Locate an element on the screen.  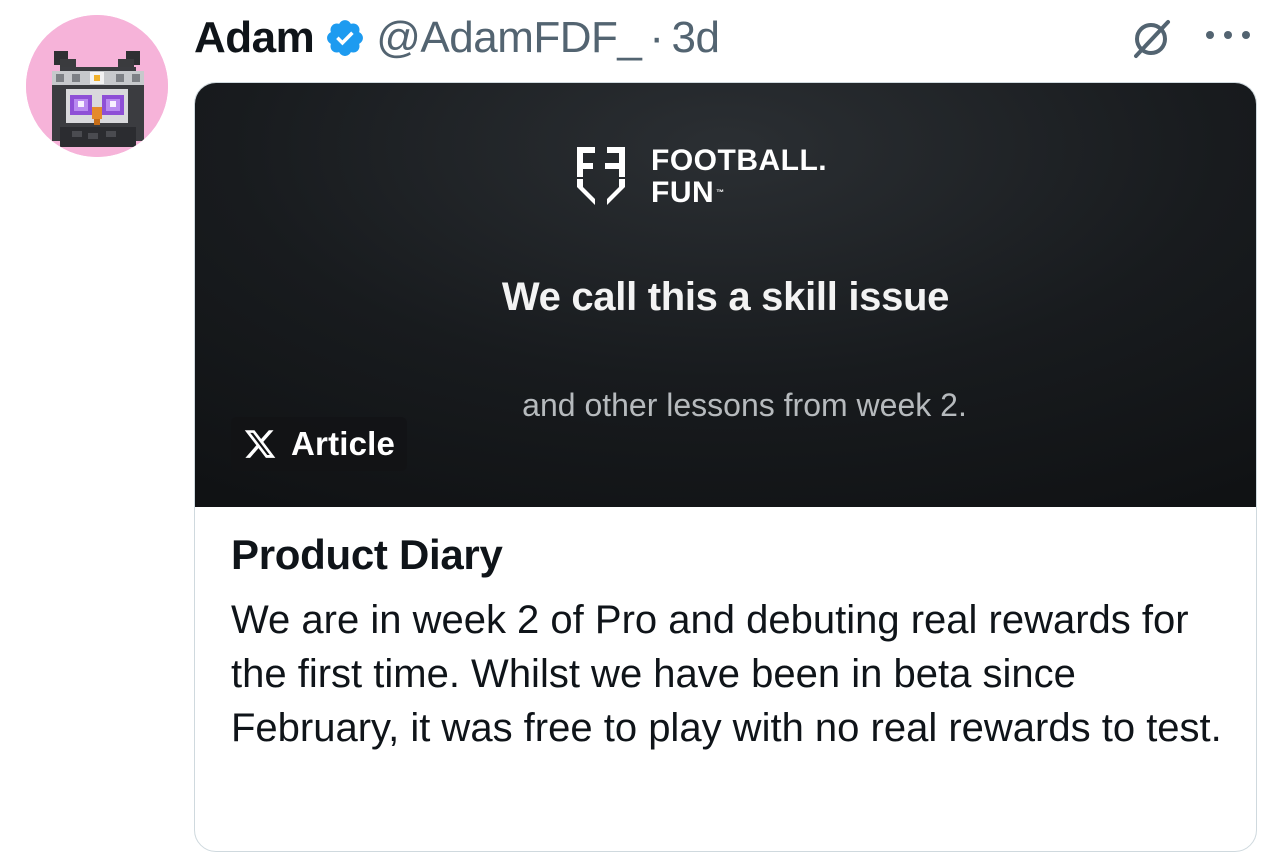
article-badge: Article is located at coordinates (319, 444).